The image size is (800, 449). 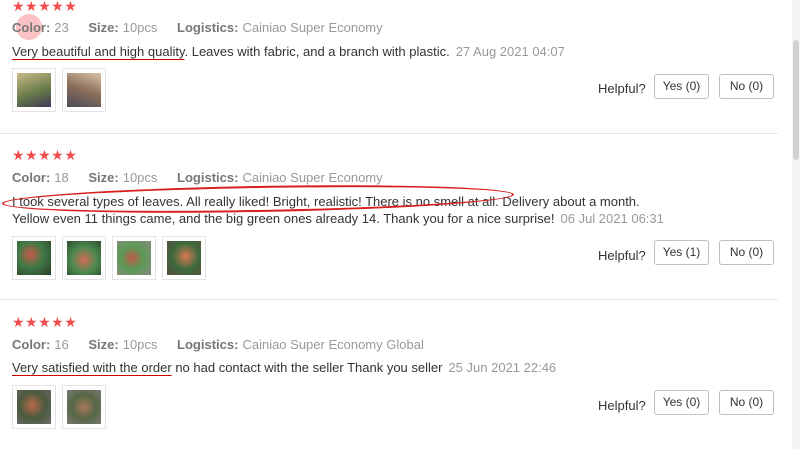 I want to click on review-text-highlight: Very beautiful and high quality, so click(x=98, y=51).